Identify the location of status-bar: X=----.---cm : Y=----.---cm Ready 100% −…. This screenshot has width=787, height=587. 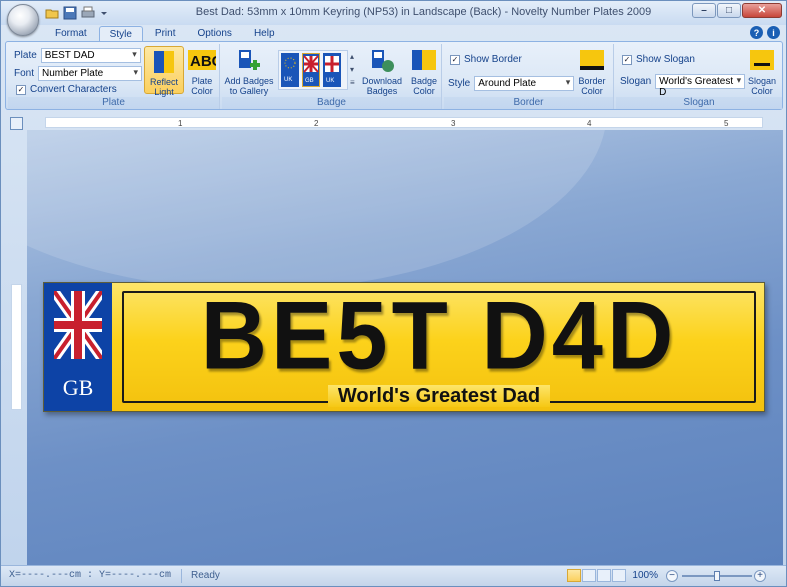
(393, 575).